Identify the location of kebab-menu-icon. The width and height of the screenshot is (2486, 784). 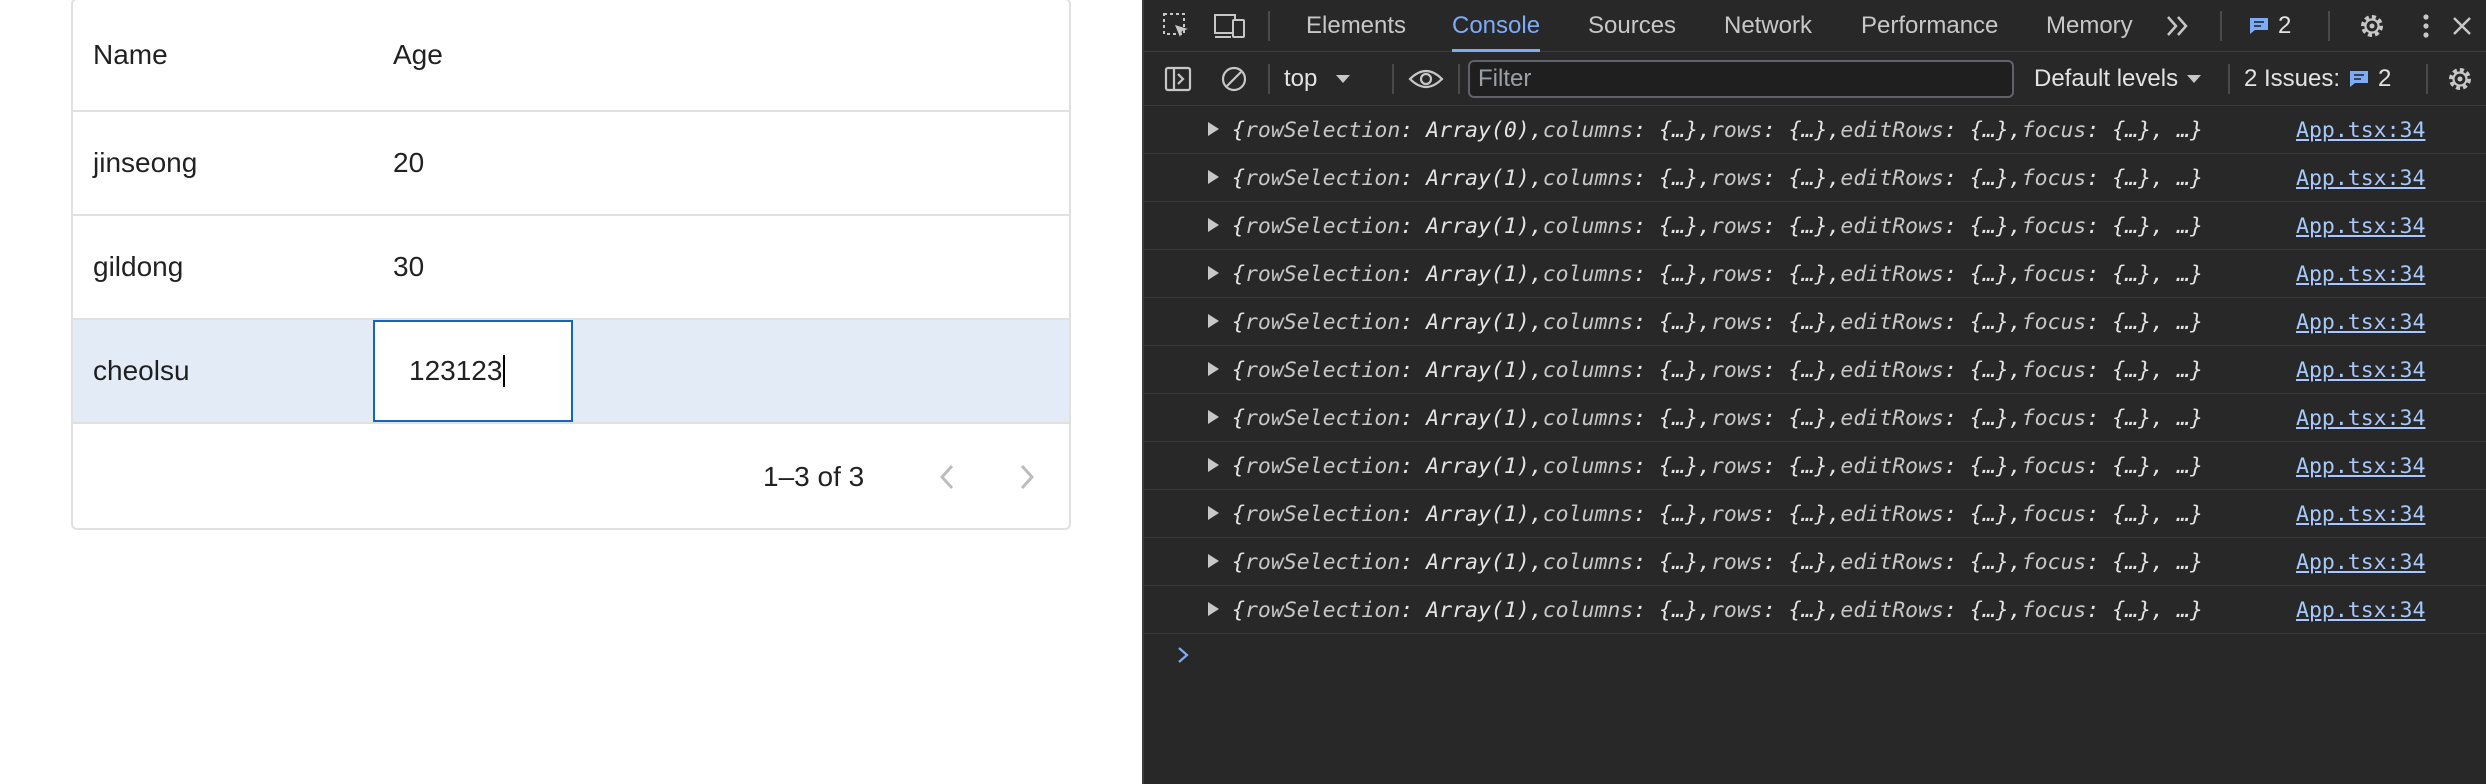
(2426, 26).